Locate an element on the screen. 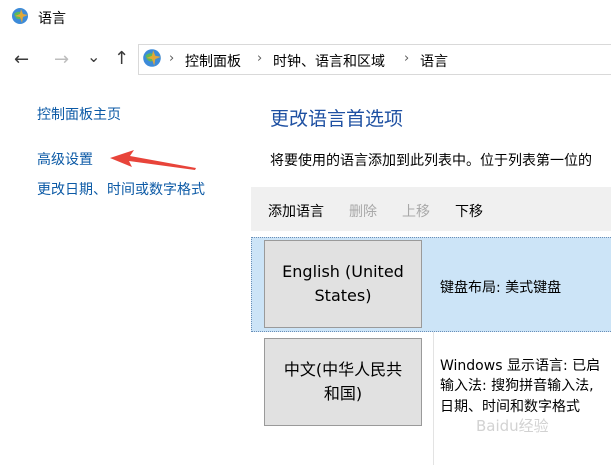 This screenshot has width=611, height=465. page-description: 将要使用的语言添加到此列表中。位于列表第一位的 is located at coordinates (431, 161).